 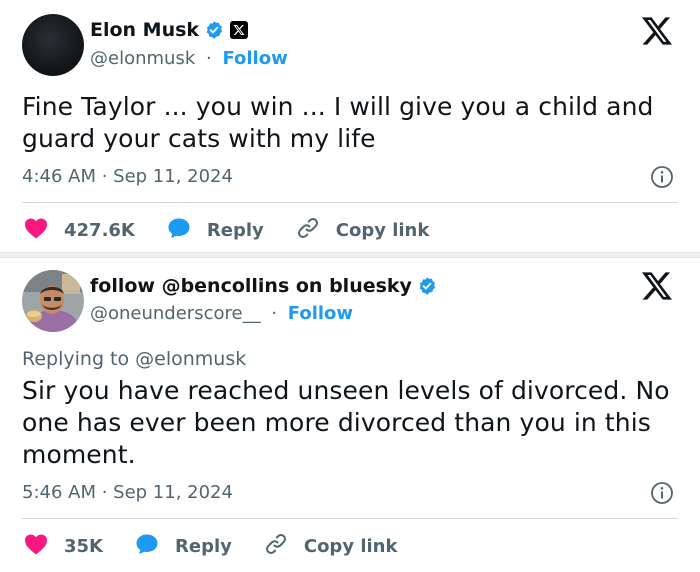 I want to click on author-row: Elon Musk, so click(x=169, y=30).